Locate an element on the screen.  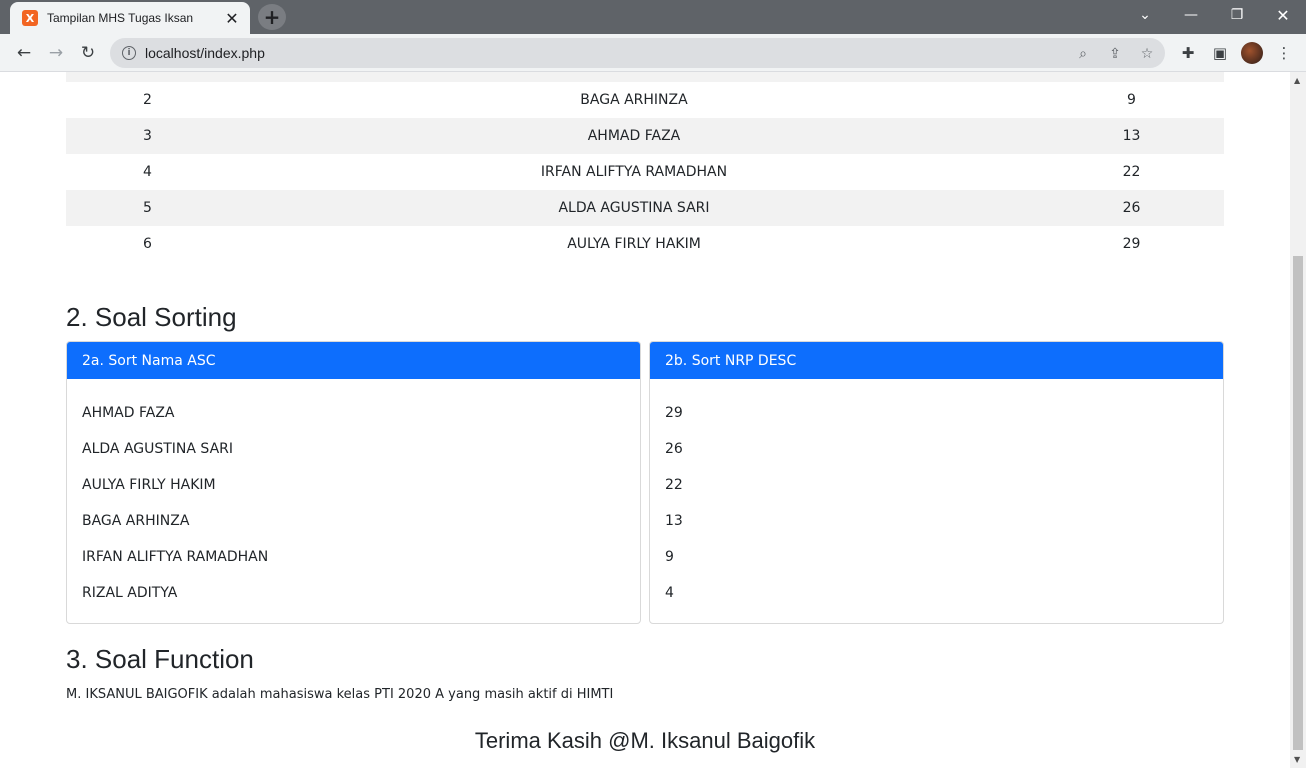
forward-arrow-icon: → is located at coordinates (56, 53).